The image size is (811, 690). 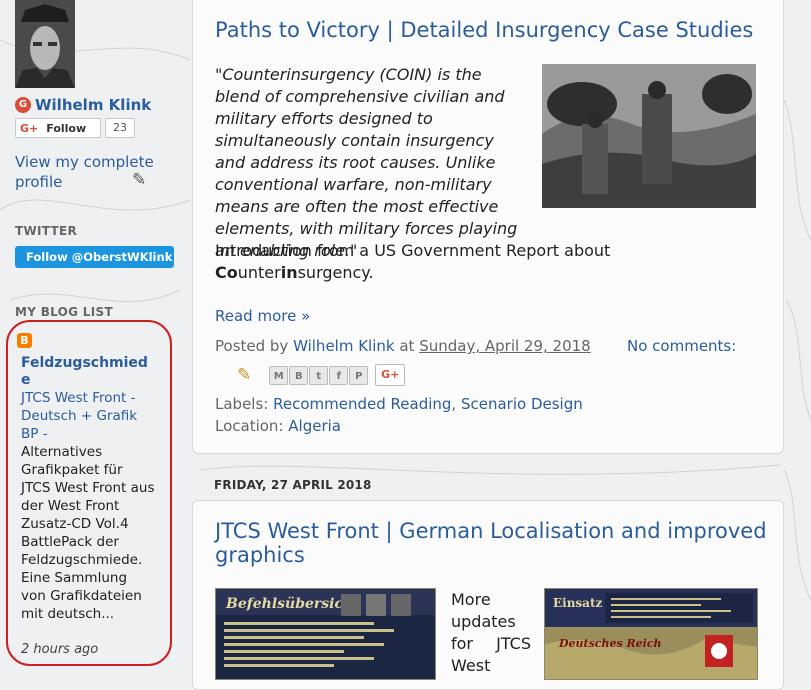 I want to click on share-row: ✎ M B t f P G+, so click(x=321, y=375).